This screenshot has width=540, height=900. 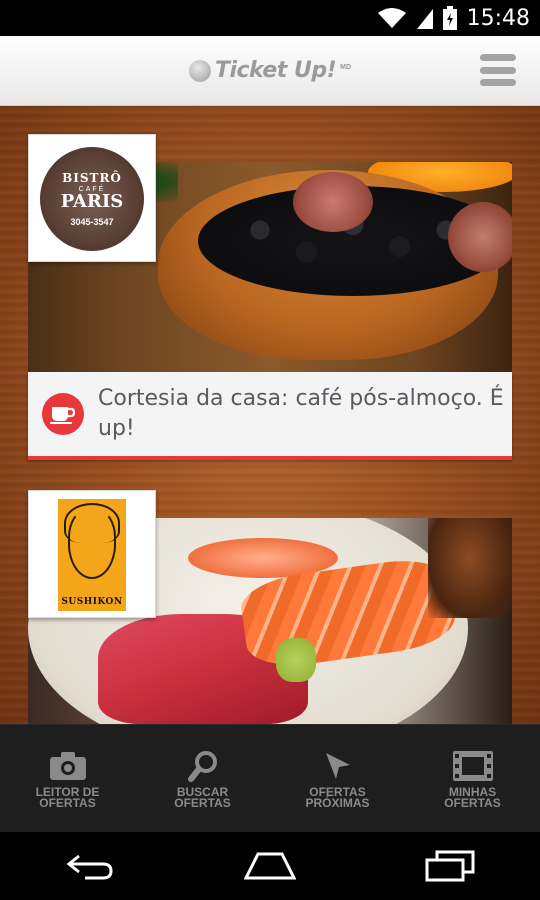 I want to click on logo-name: PARIS, so click(x=92, y=201).